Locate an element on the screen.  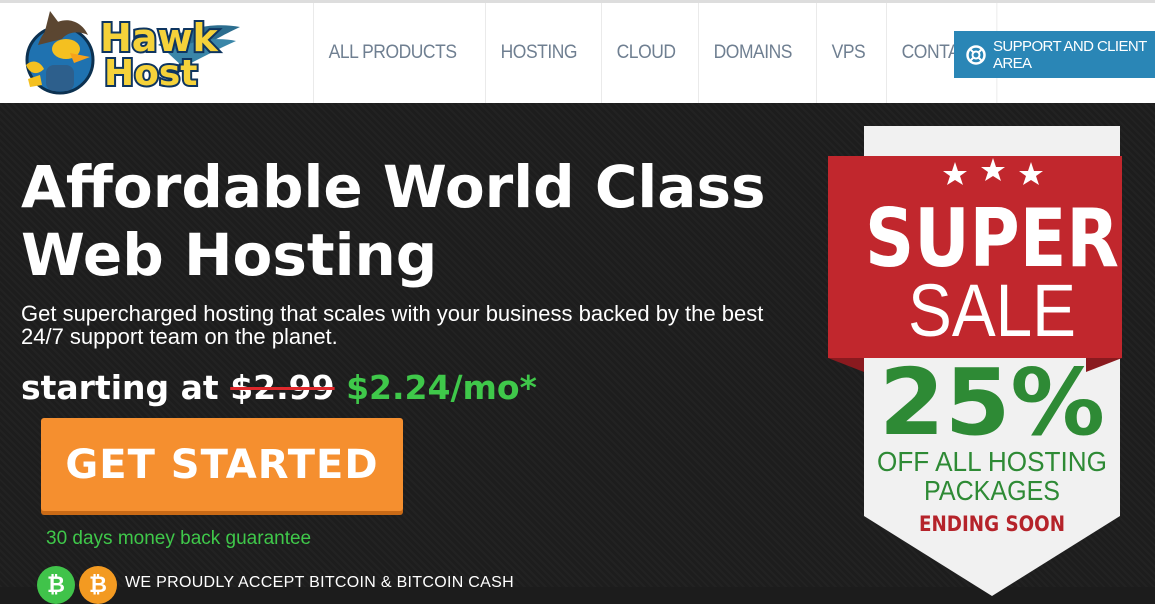
new-price: $2.24/mo* is located at coordinates (441, 387).